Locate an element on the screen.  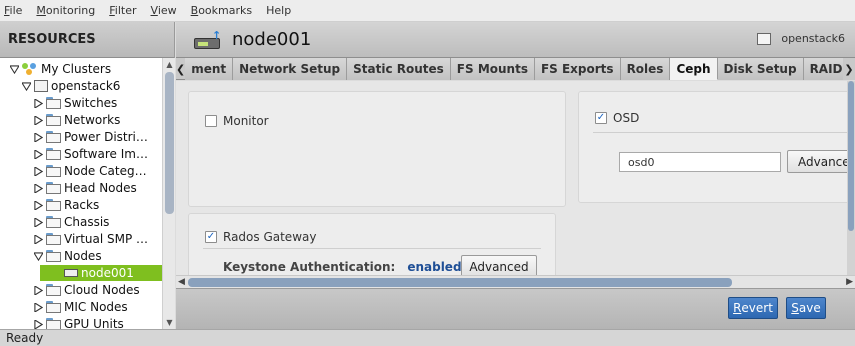
rados-checkbox-row: ✓ Rados Gateway is located at coordinates (260, 237).